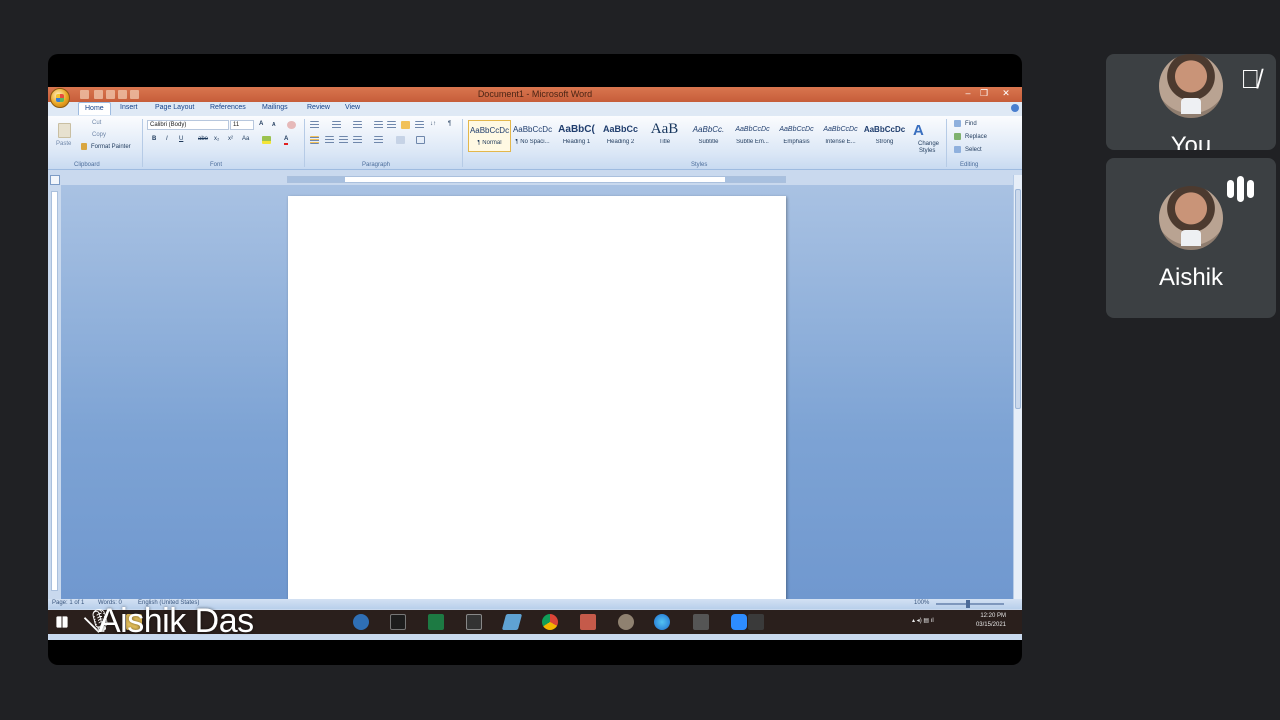  Describe the element at coordinates (405, 125) in the screenshot. I see `sort-ltr-icon` at that location.